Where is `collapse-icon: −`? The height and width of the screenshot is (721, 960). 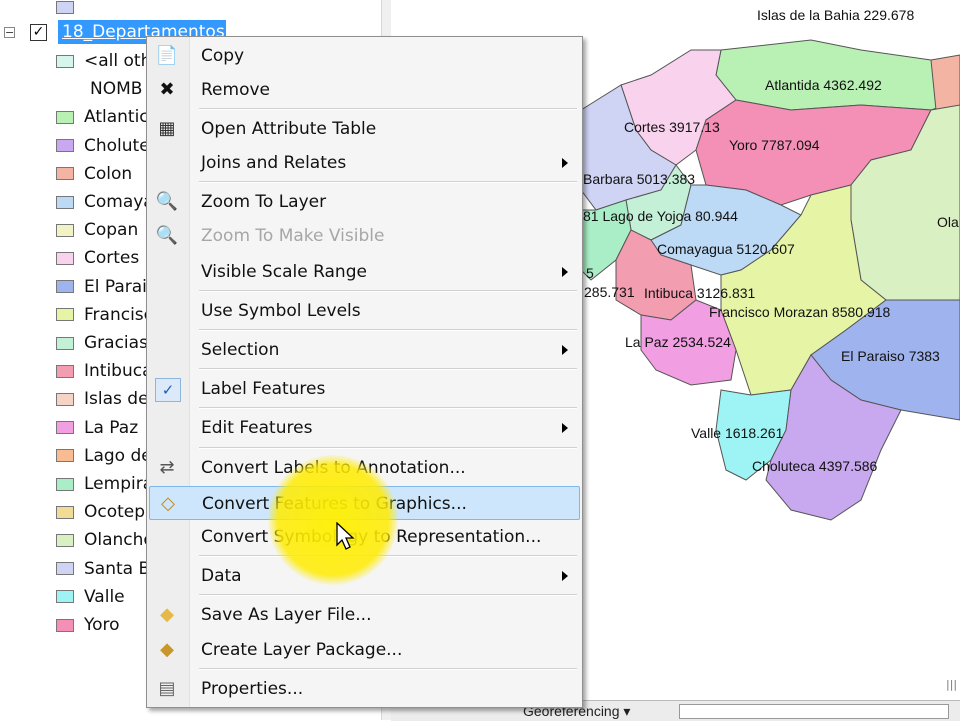
collapse-icon: − is located at coordinates (9, 32).